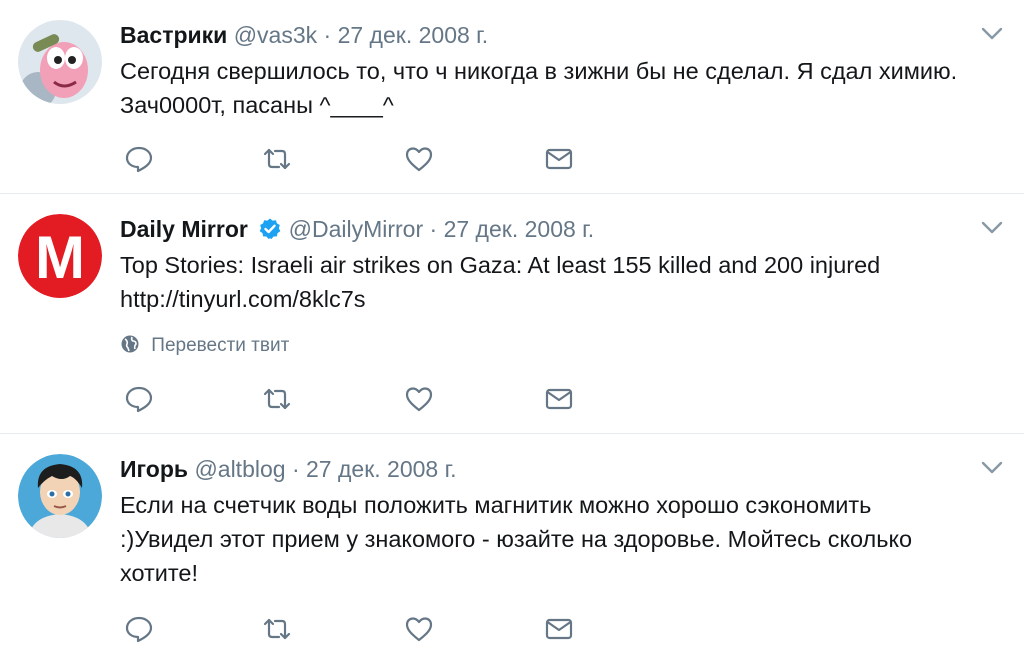  What do you see at coordinates (220, 345) in the screenshot?
I see `translate-label: Перевести твит` at bounding box center [220, 345].